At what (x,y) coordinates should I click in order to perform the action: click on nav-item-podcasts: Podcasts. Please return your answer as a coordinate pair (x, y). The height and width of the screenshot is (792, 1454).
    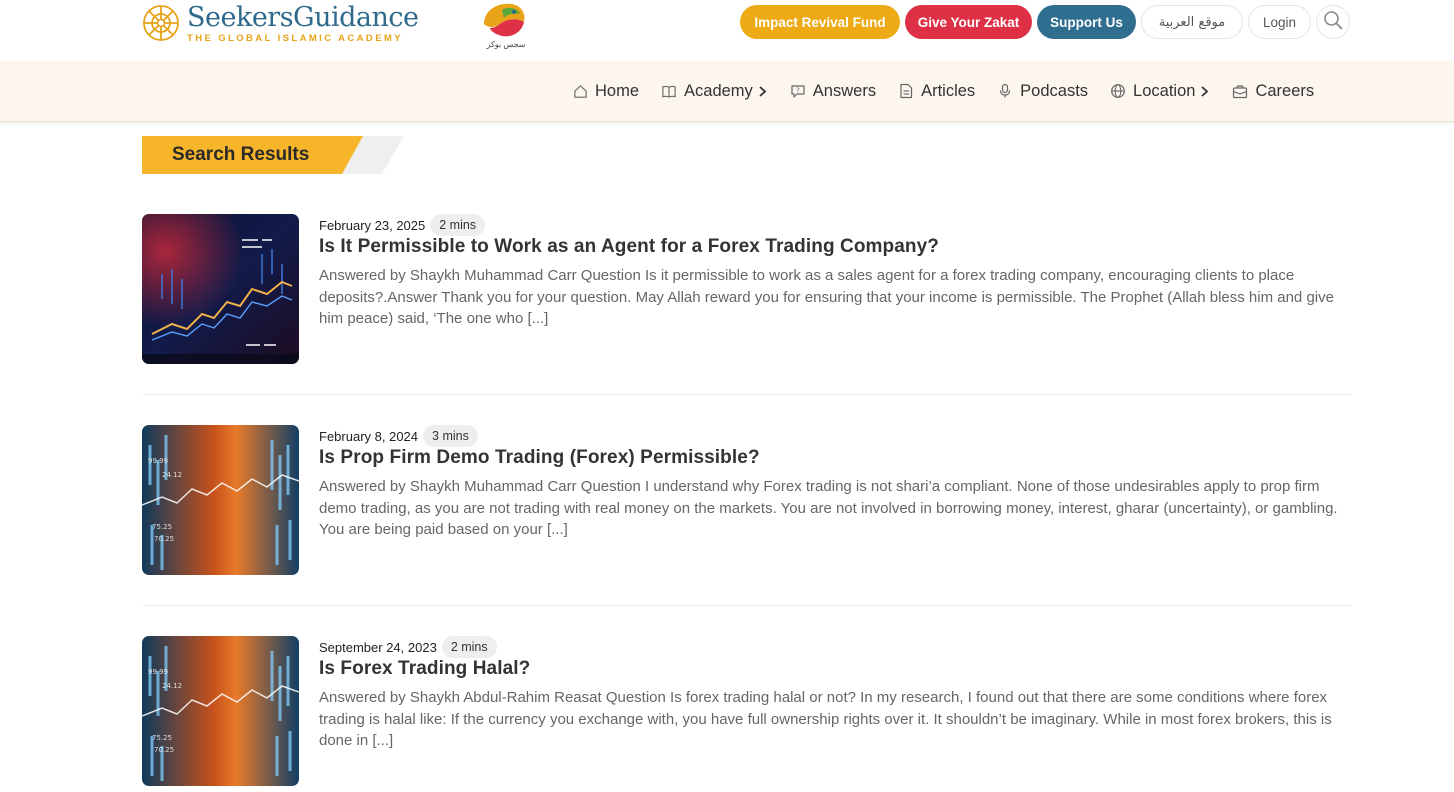
    Looking at the image, I should click on (1042, 91).